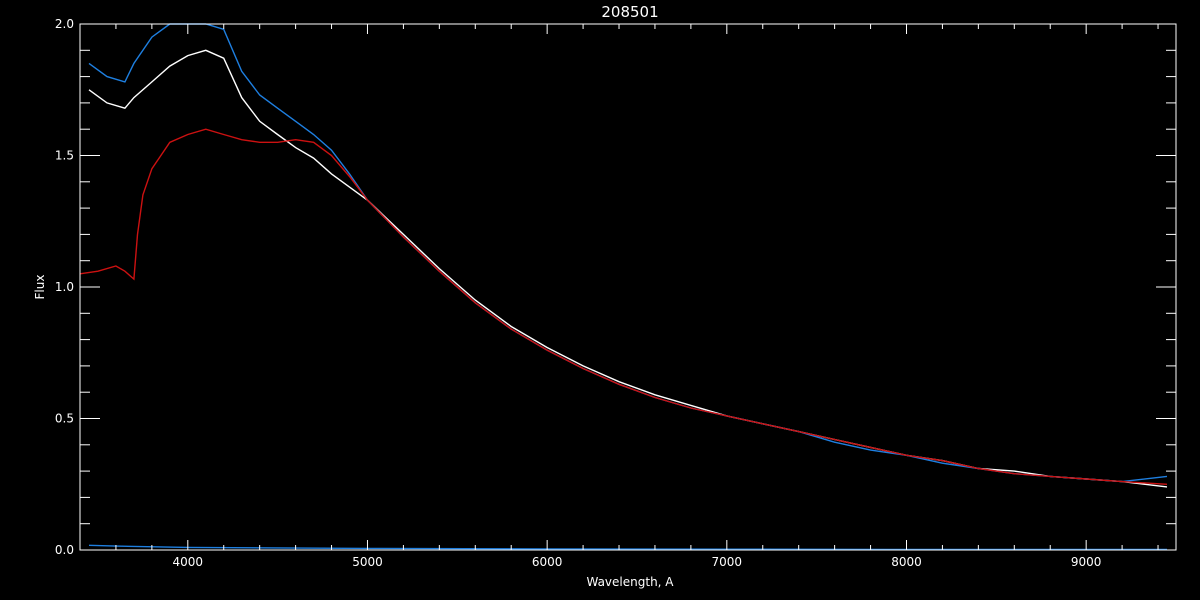 This screenshot has height=600, width=1200. I want to click on y-tick-label: 1.0, so click(64, 287).